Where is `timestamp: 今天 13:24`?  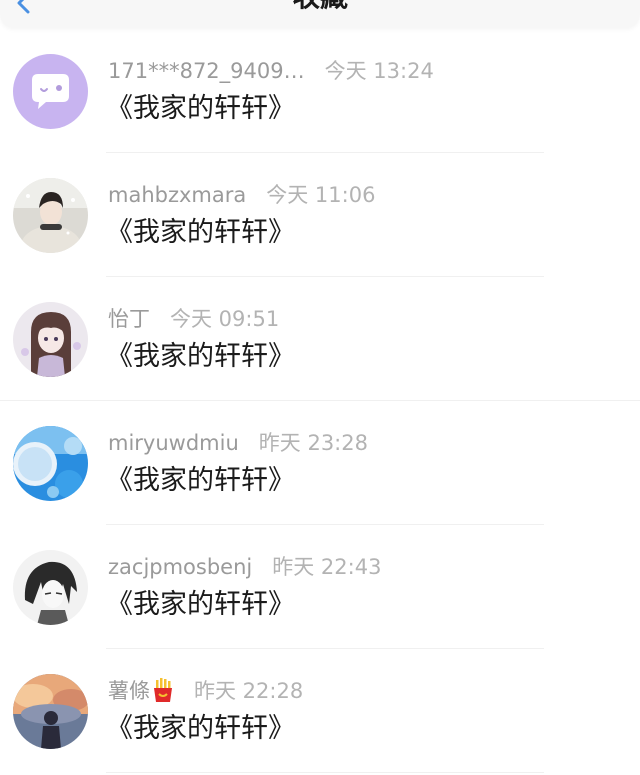
timestamp: 今天 13:24 is located at coordinates (379, 71).